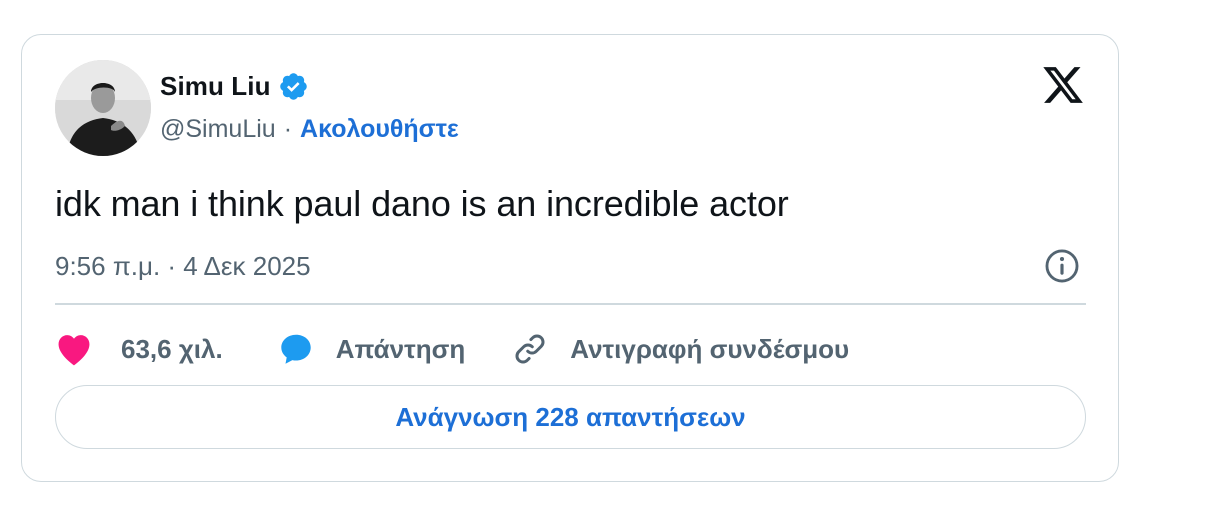 This screenshot has width=1232, height=532. What do you see at coordinates (400, 348) in the screenshot?
I see `reply-label: Απάντηση` at bounding box center [400, 348].